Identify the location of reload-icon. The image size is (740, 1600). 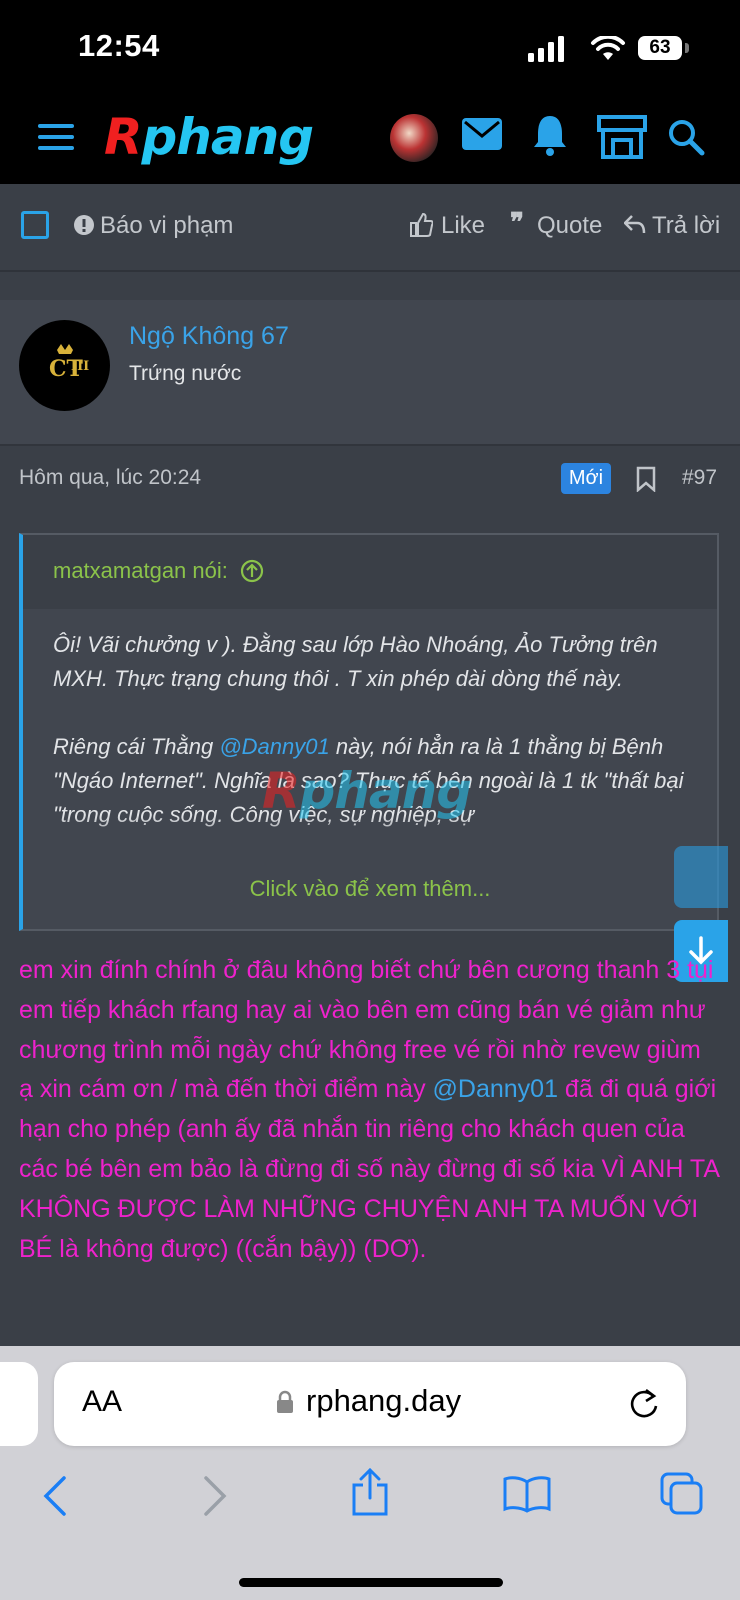
(644, 1404).